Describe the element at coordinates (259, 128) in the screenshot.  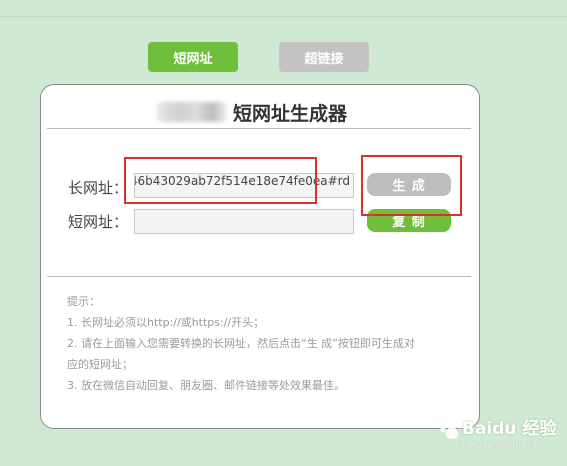
I see `title-divider` at that location.